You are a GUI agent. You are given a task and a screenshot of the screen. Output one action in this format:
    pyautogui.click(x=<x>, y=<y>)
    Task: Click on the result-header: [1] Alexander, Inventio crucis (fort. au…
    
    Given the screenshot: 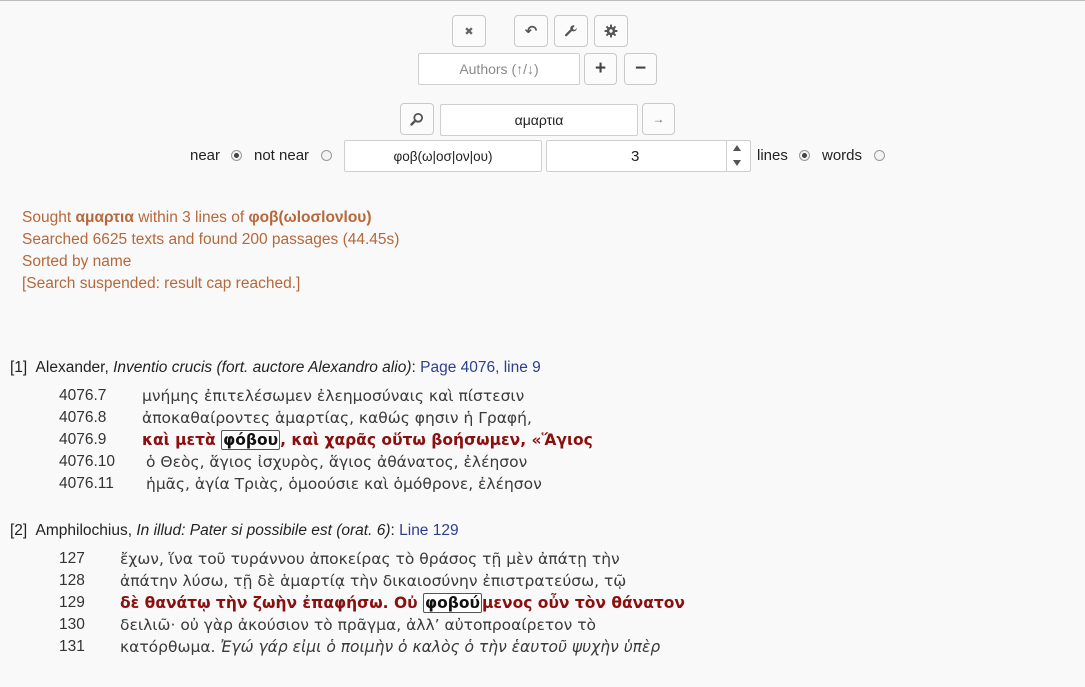 What is the action you would take?
    pyautogui.click(x=275, y=368)
    